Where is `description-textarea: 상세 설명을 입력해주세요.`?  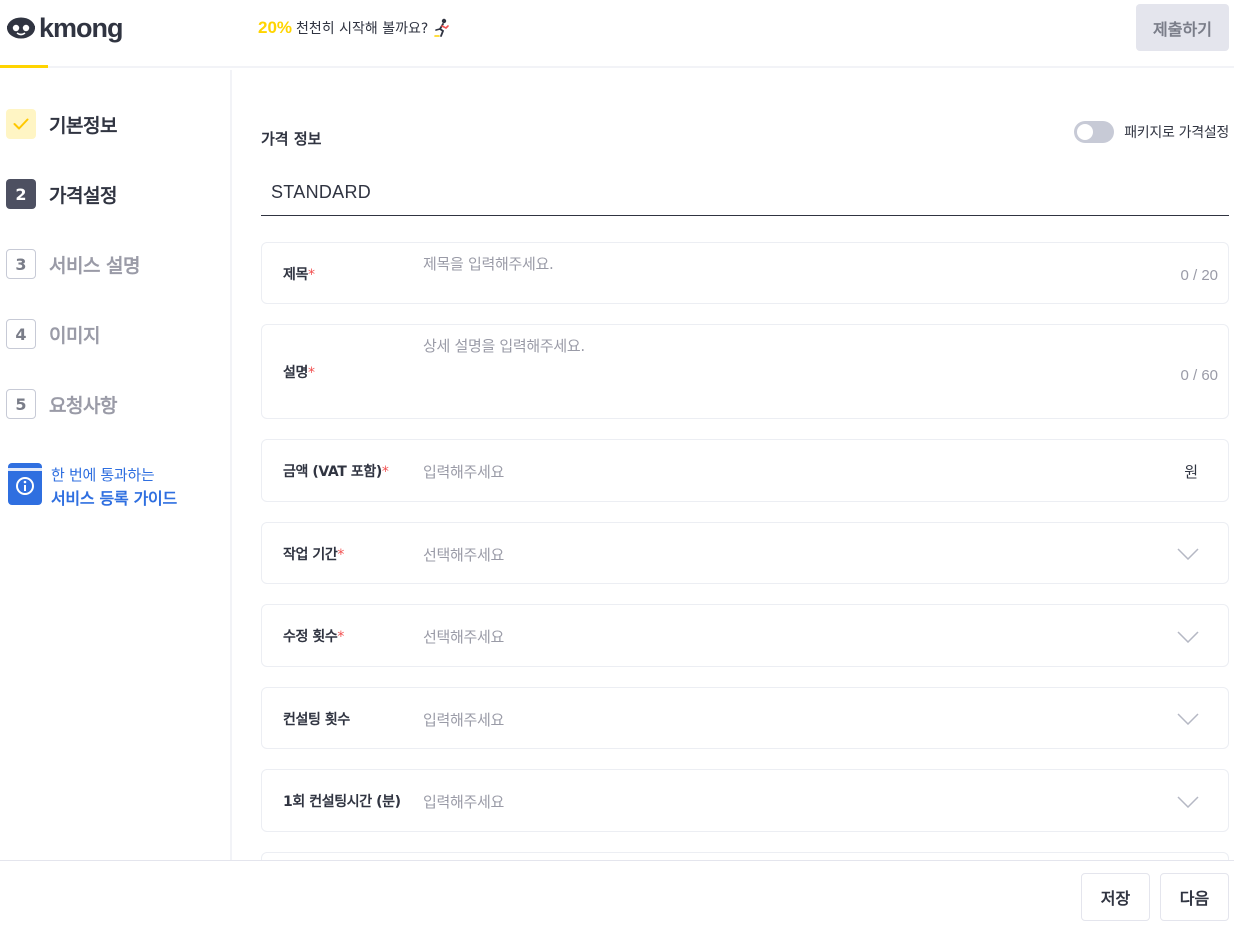
description-textarea: 상세 설명을 입력해주세요. is located at coordinates (504, 345).